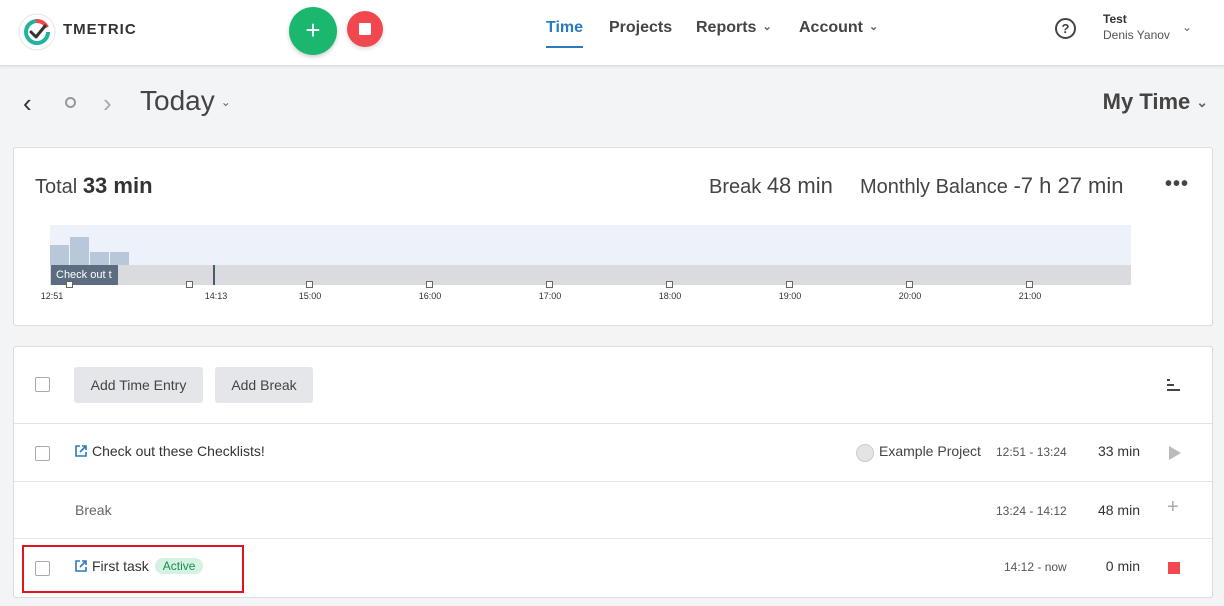 The width and height of the screenshot is (1224, 606). Describe the element at coordinates (117, 185) in the screenshot. I see `total-value: 33 min` at that location.